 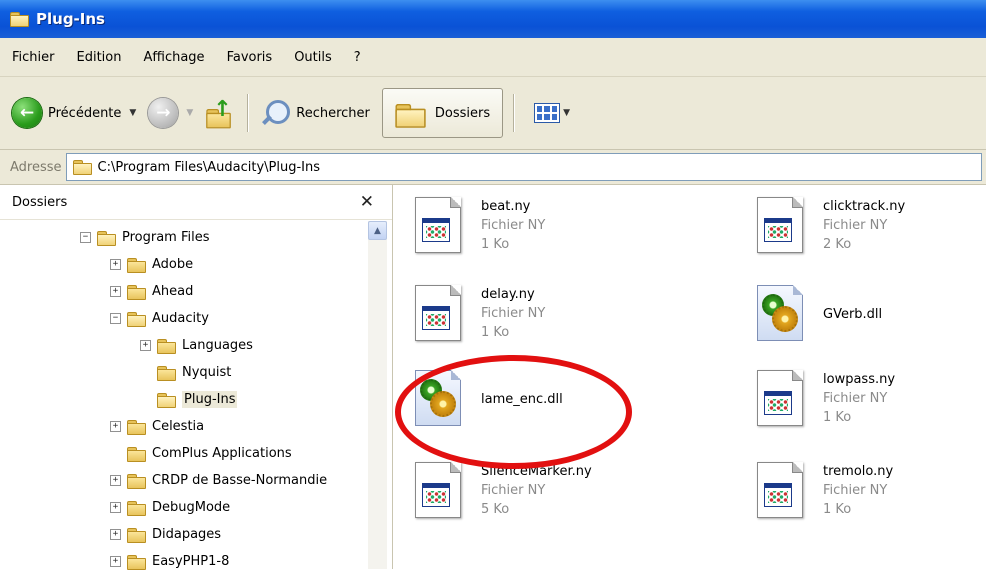 What do you see at coordinates (196, 264) in the screenshot?
I see `tree-item-adobe: + Adobe` at bounding box center [196, 264].